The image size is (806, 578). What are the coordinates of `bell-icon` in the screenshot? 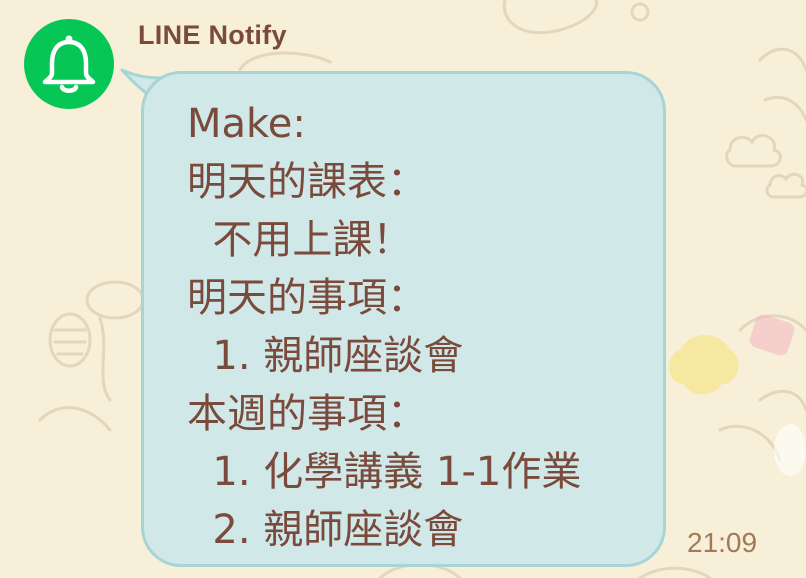 It's located at (69, 64).